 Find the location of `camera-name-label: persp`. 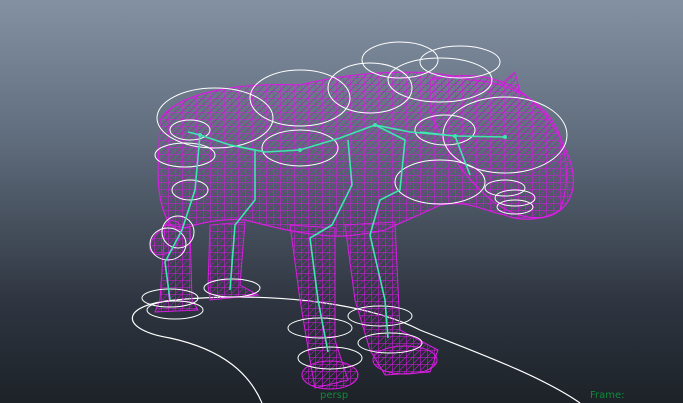

camera-name-label: persp is located at coordinates (334, 395).